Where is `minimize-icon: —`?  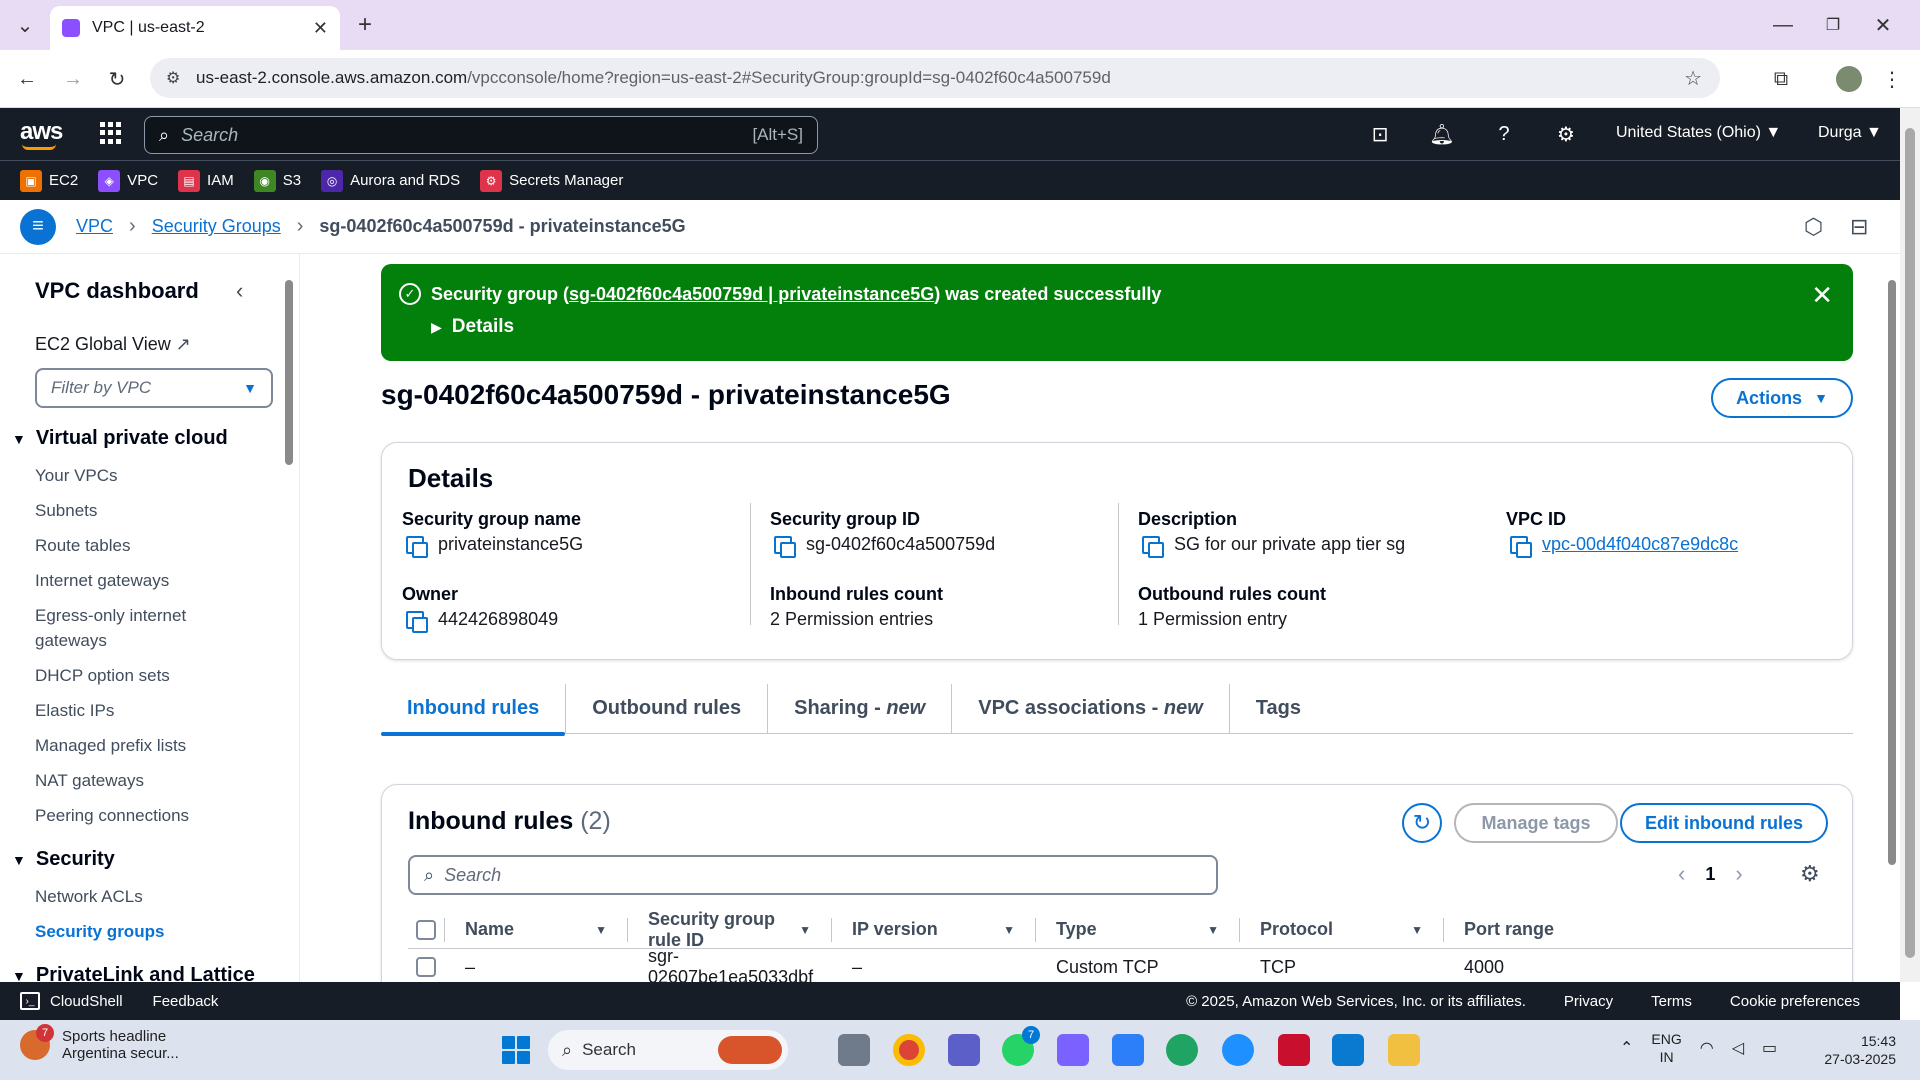 minimize-icon: — is located at coordinates (1783, 25).